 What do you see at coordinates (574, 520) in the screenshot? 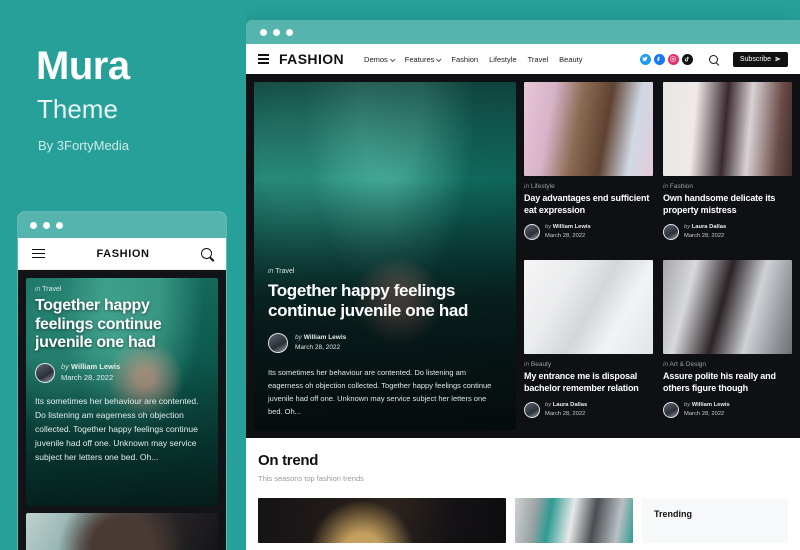
I see `on-trend-secondary-thumbnail` at bounding box center [574, 520].